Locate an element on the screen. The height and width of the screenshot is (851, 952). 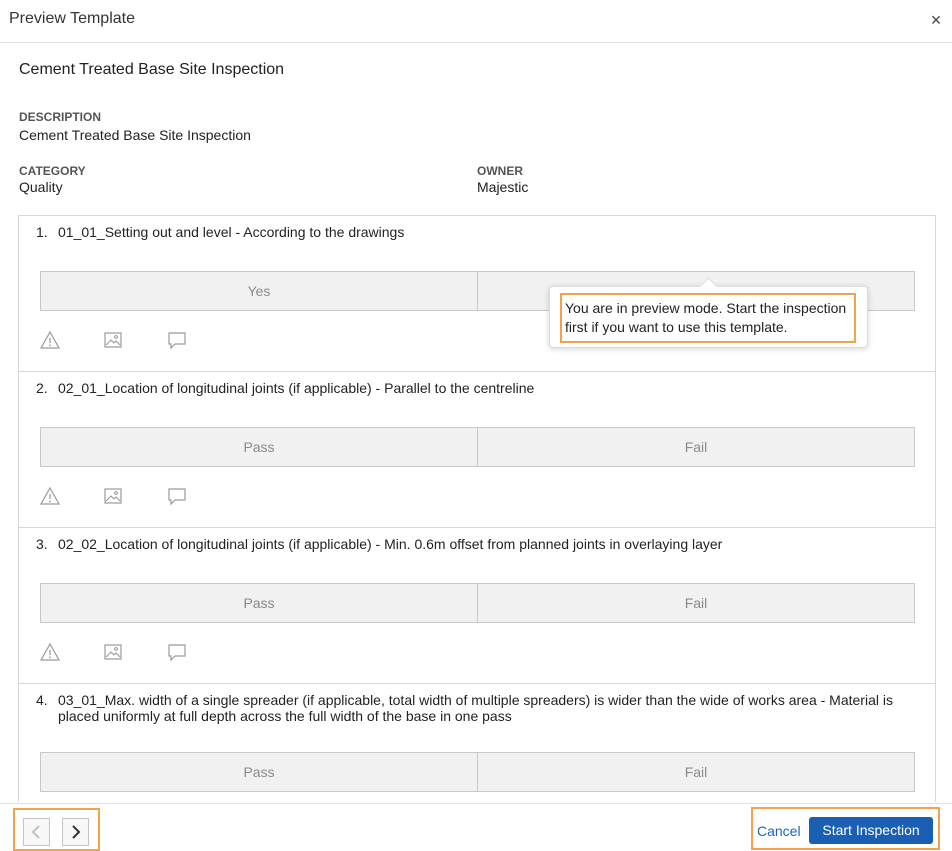
close-icon: × is located at coordinates (936, 20).